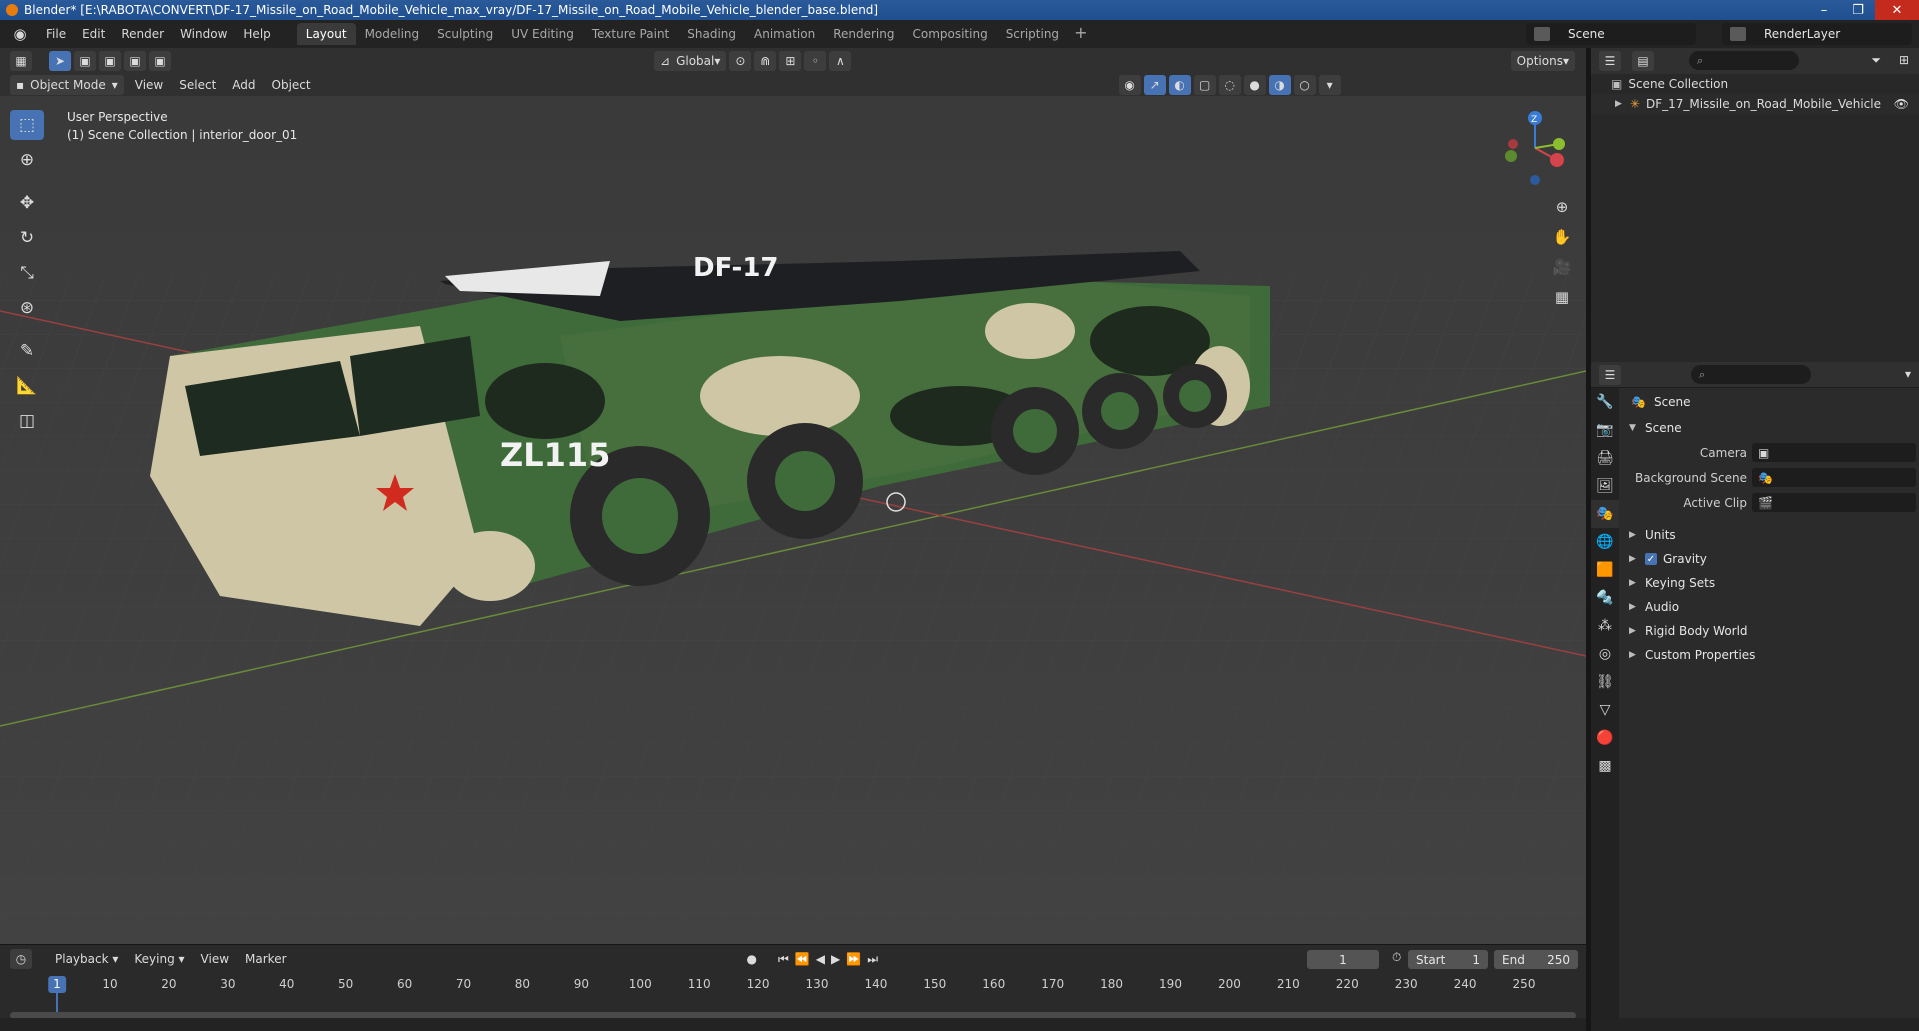 Image resolution: width=1919 pixels, height=1031 pixels. I want to click on menu-select: Select, so click(197, 85).